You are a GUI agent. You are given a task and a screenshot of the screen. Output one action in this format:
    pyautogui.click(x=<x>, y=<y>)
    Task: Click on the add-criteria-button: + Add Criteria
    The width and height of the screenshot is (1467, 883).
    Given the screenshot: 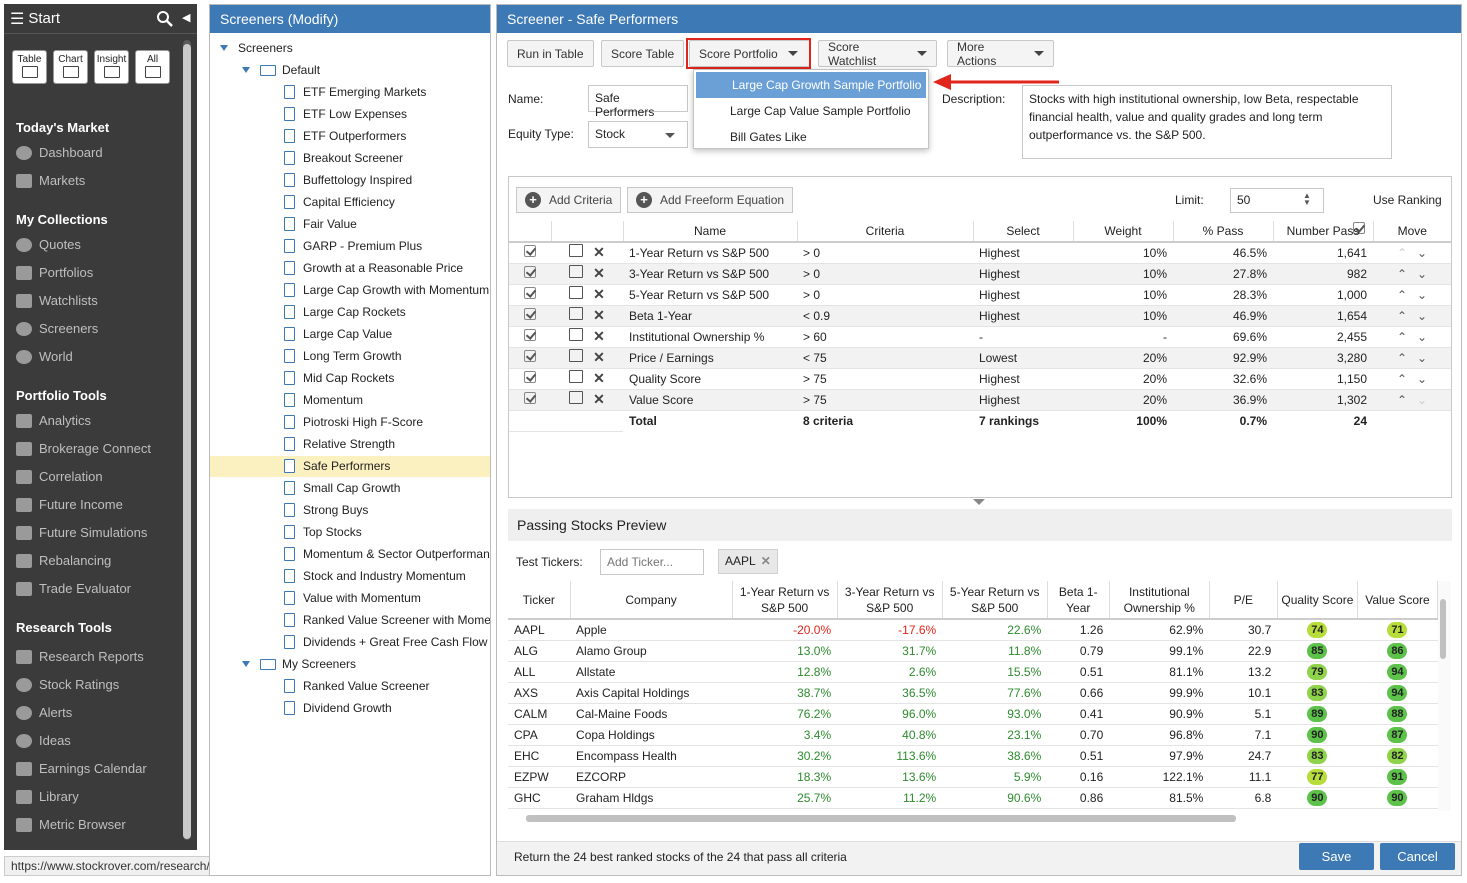 What is the action you would take?
    pyautogui.click(x=569, y=200)
    